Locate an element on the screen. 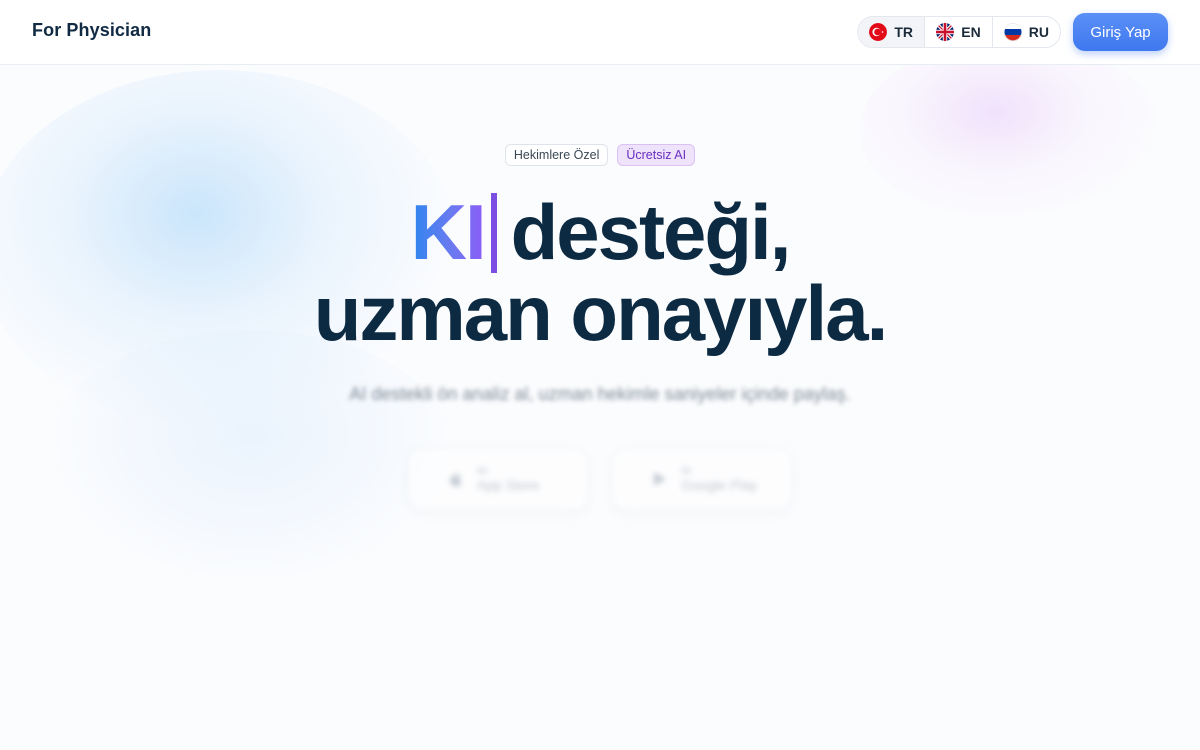 This screenshot has width=1200, height=750. store-text: ile Google Play is located at coordinates (719, 479).